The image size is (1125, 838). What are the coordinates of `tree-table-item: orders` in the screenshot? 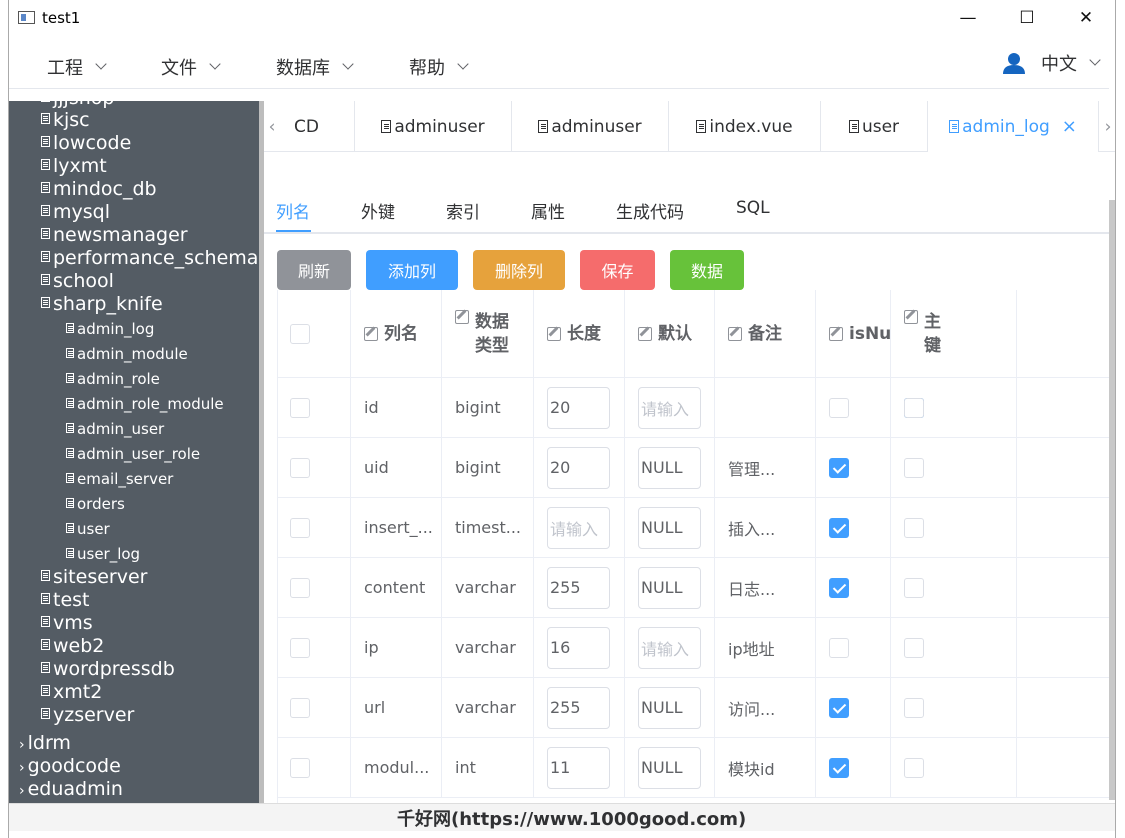 It's located at (162, 504).